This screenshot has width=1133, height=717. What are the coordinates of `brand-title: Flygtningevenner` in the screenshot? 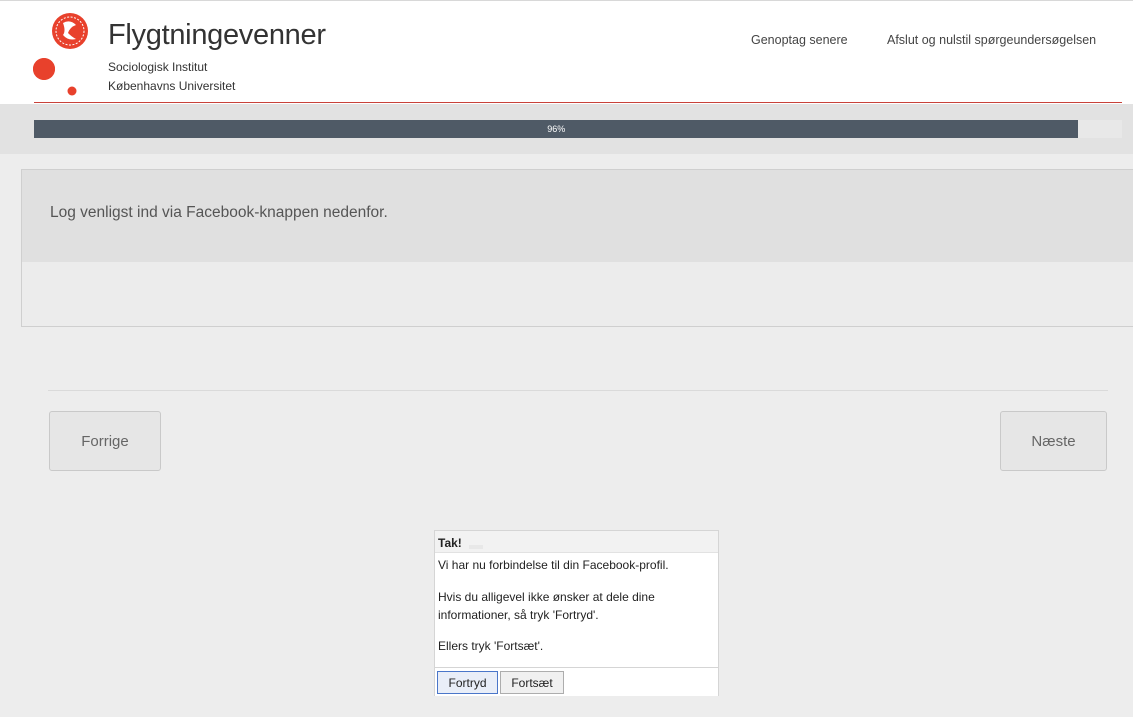 It's located at (217, 35).